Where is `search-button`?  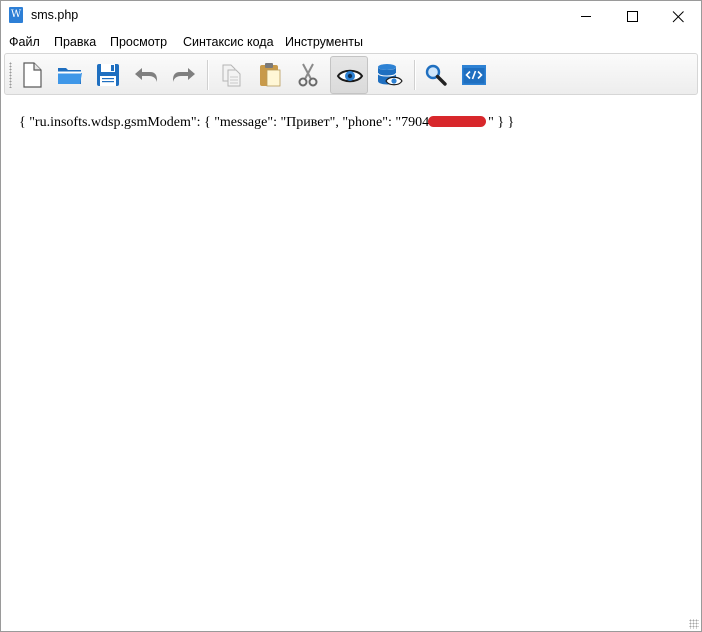
search-button is located at coordinates (436, 75).